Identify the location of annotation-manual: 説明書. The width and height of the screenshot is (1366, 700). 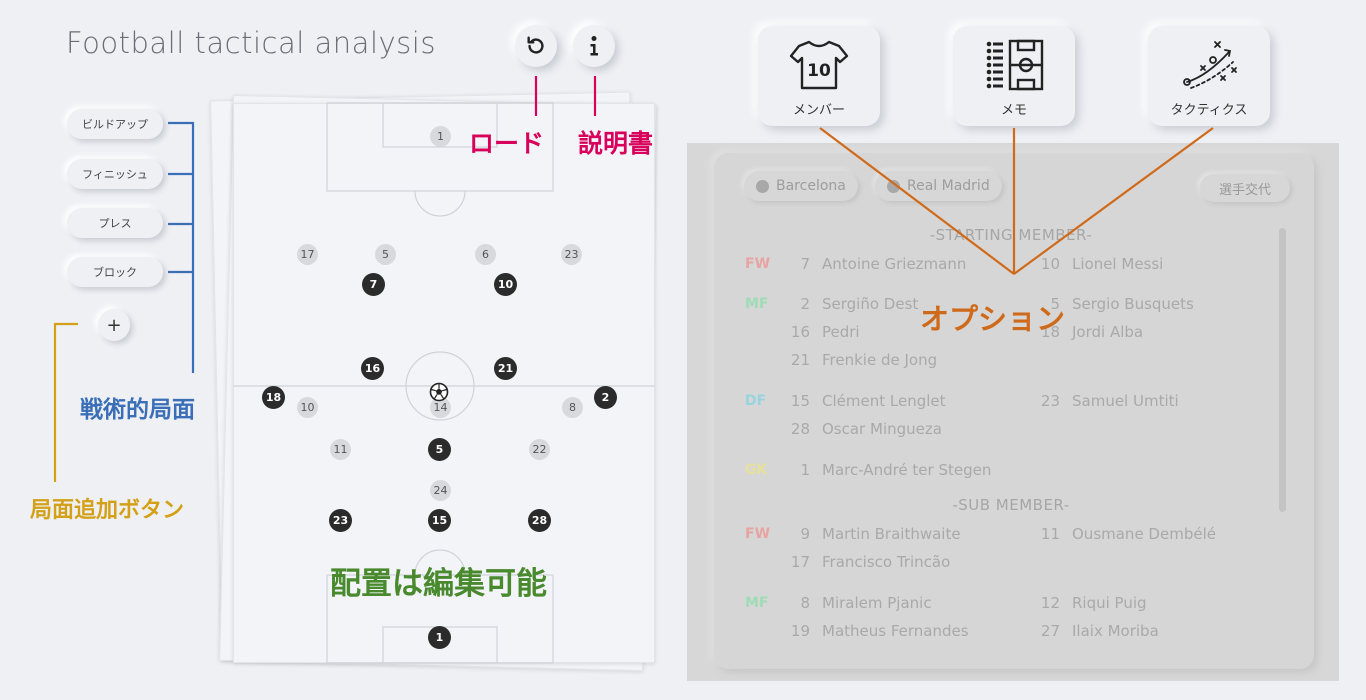
(616, 143).